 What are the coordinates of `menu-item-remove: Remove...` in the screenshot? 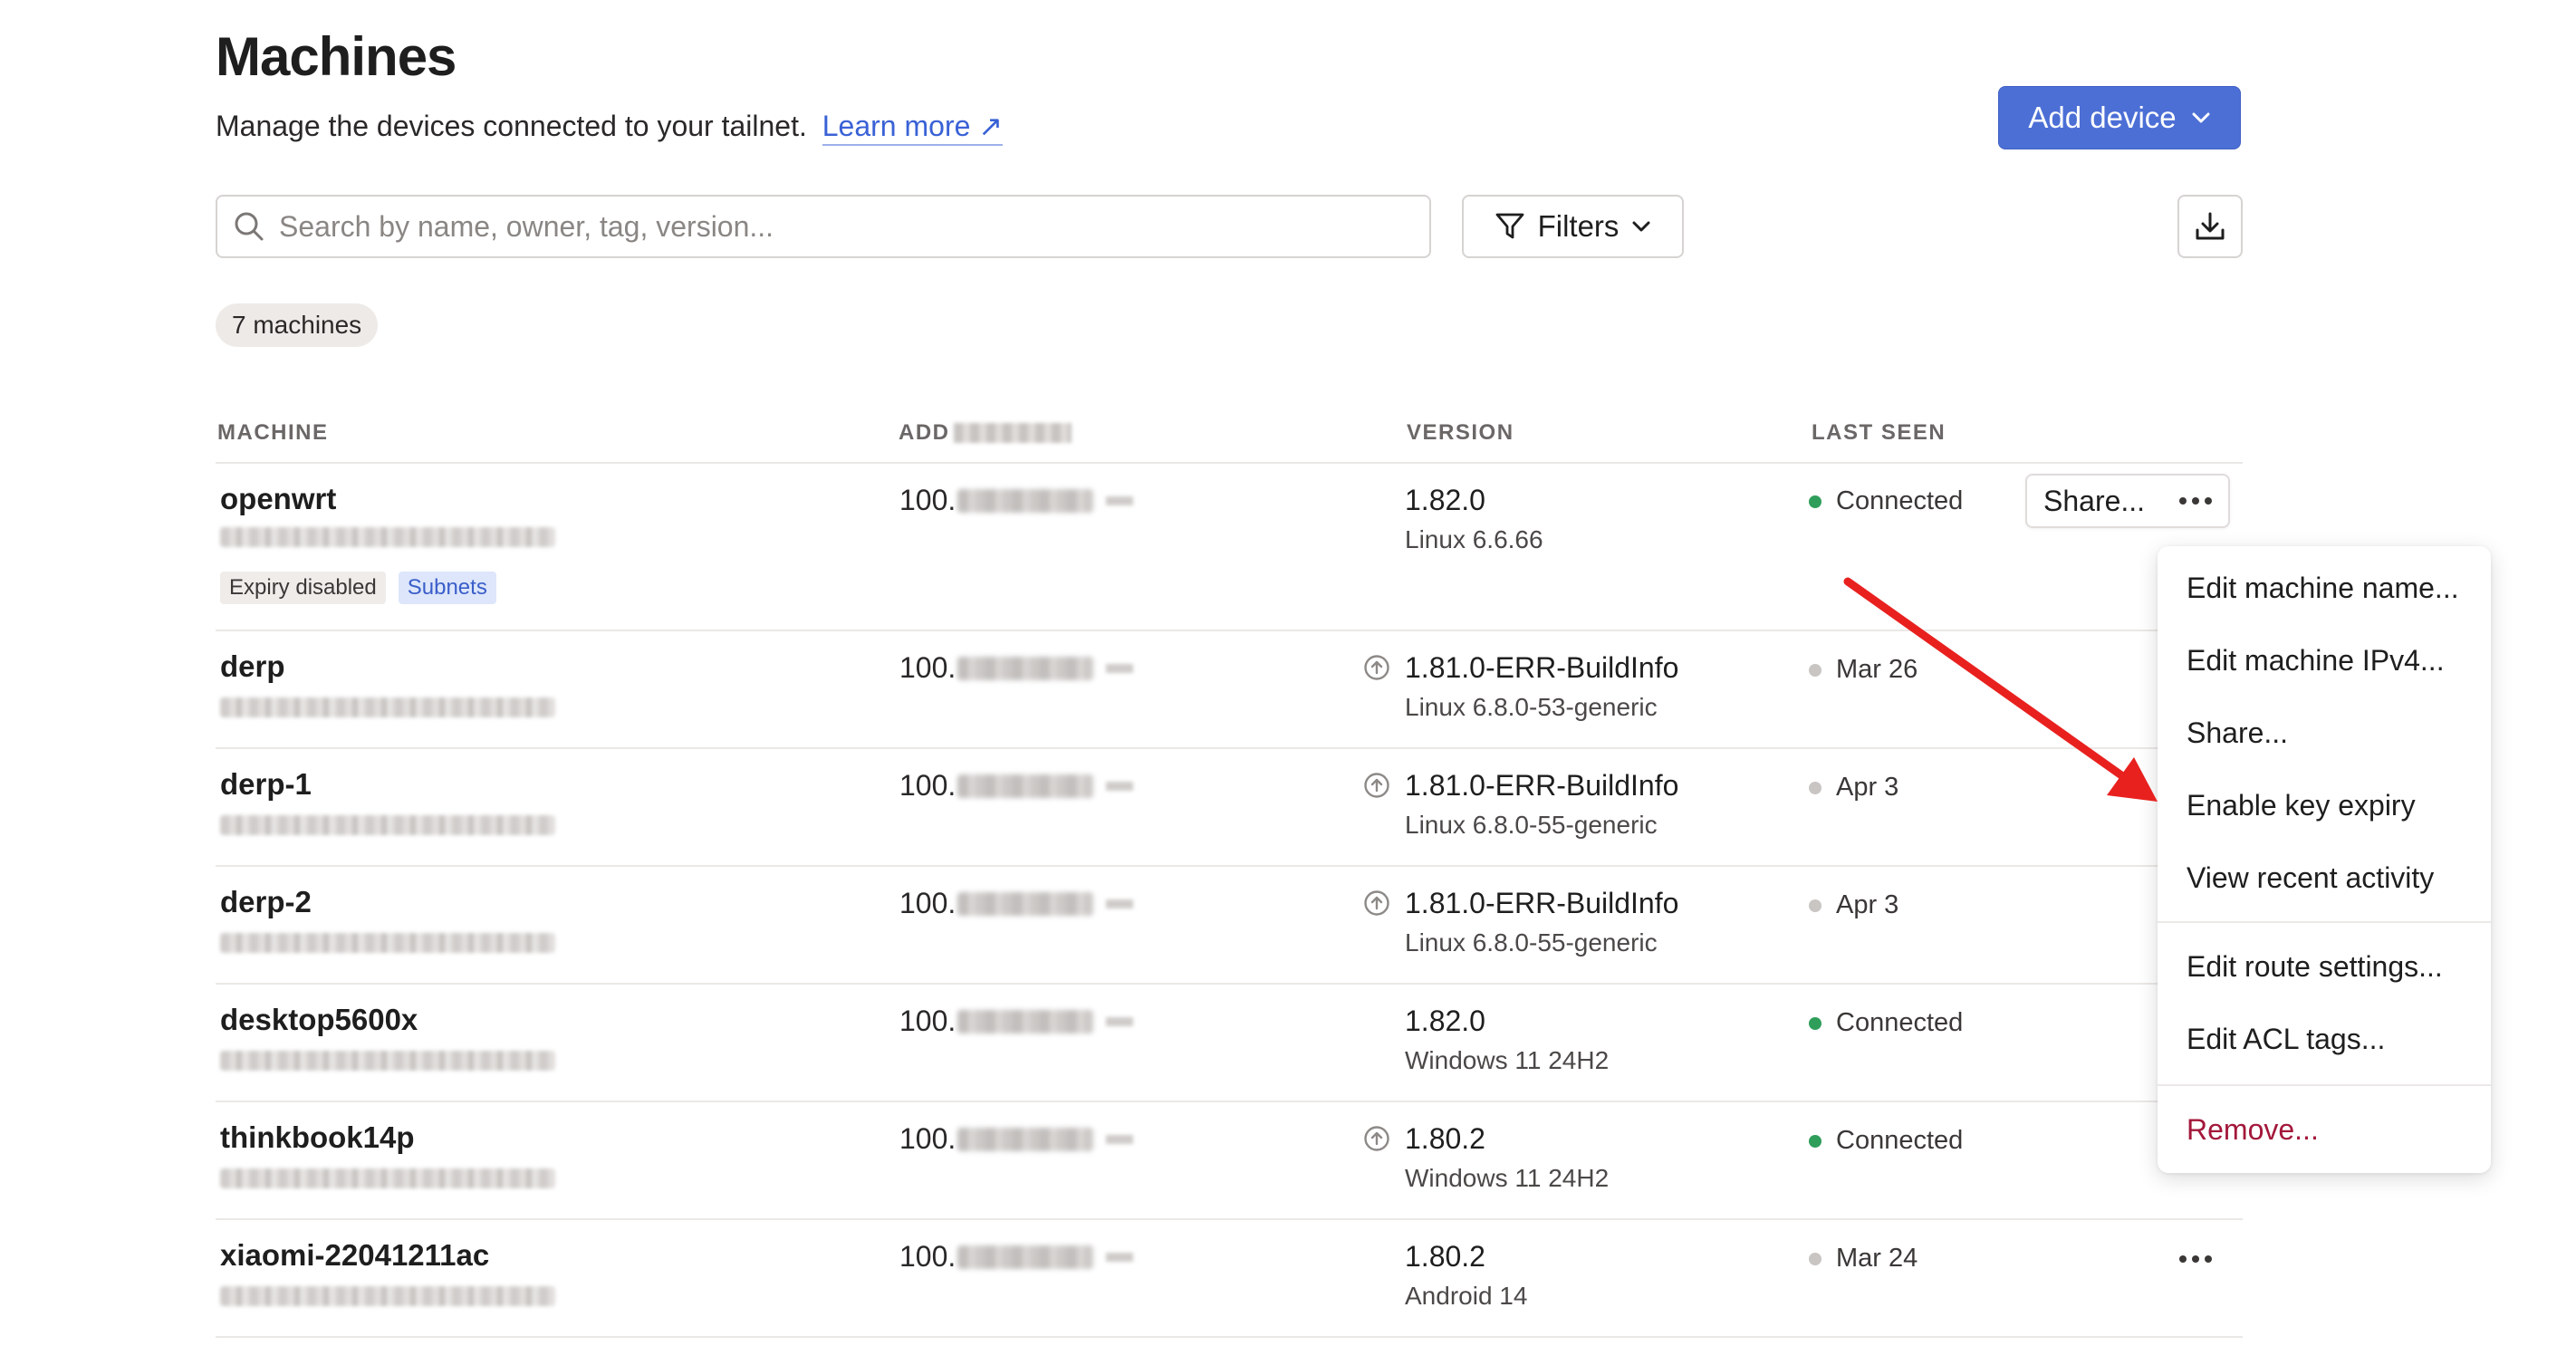 It's located at (2253, 1130).